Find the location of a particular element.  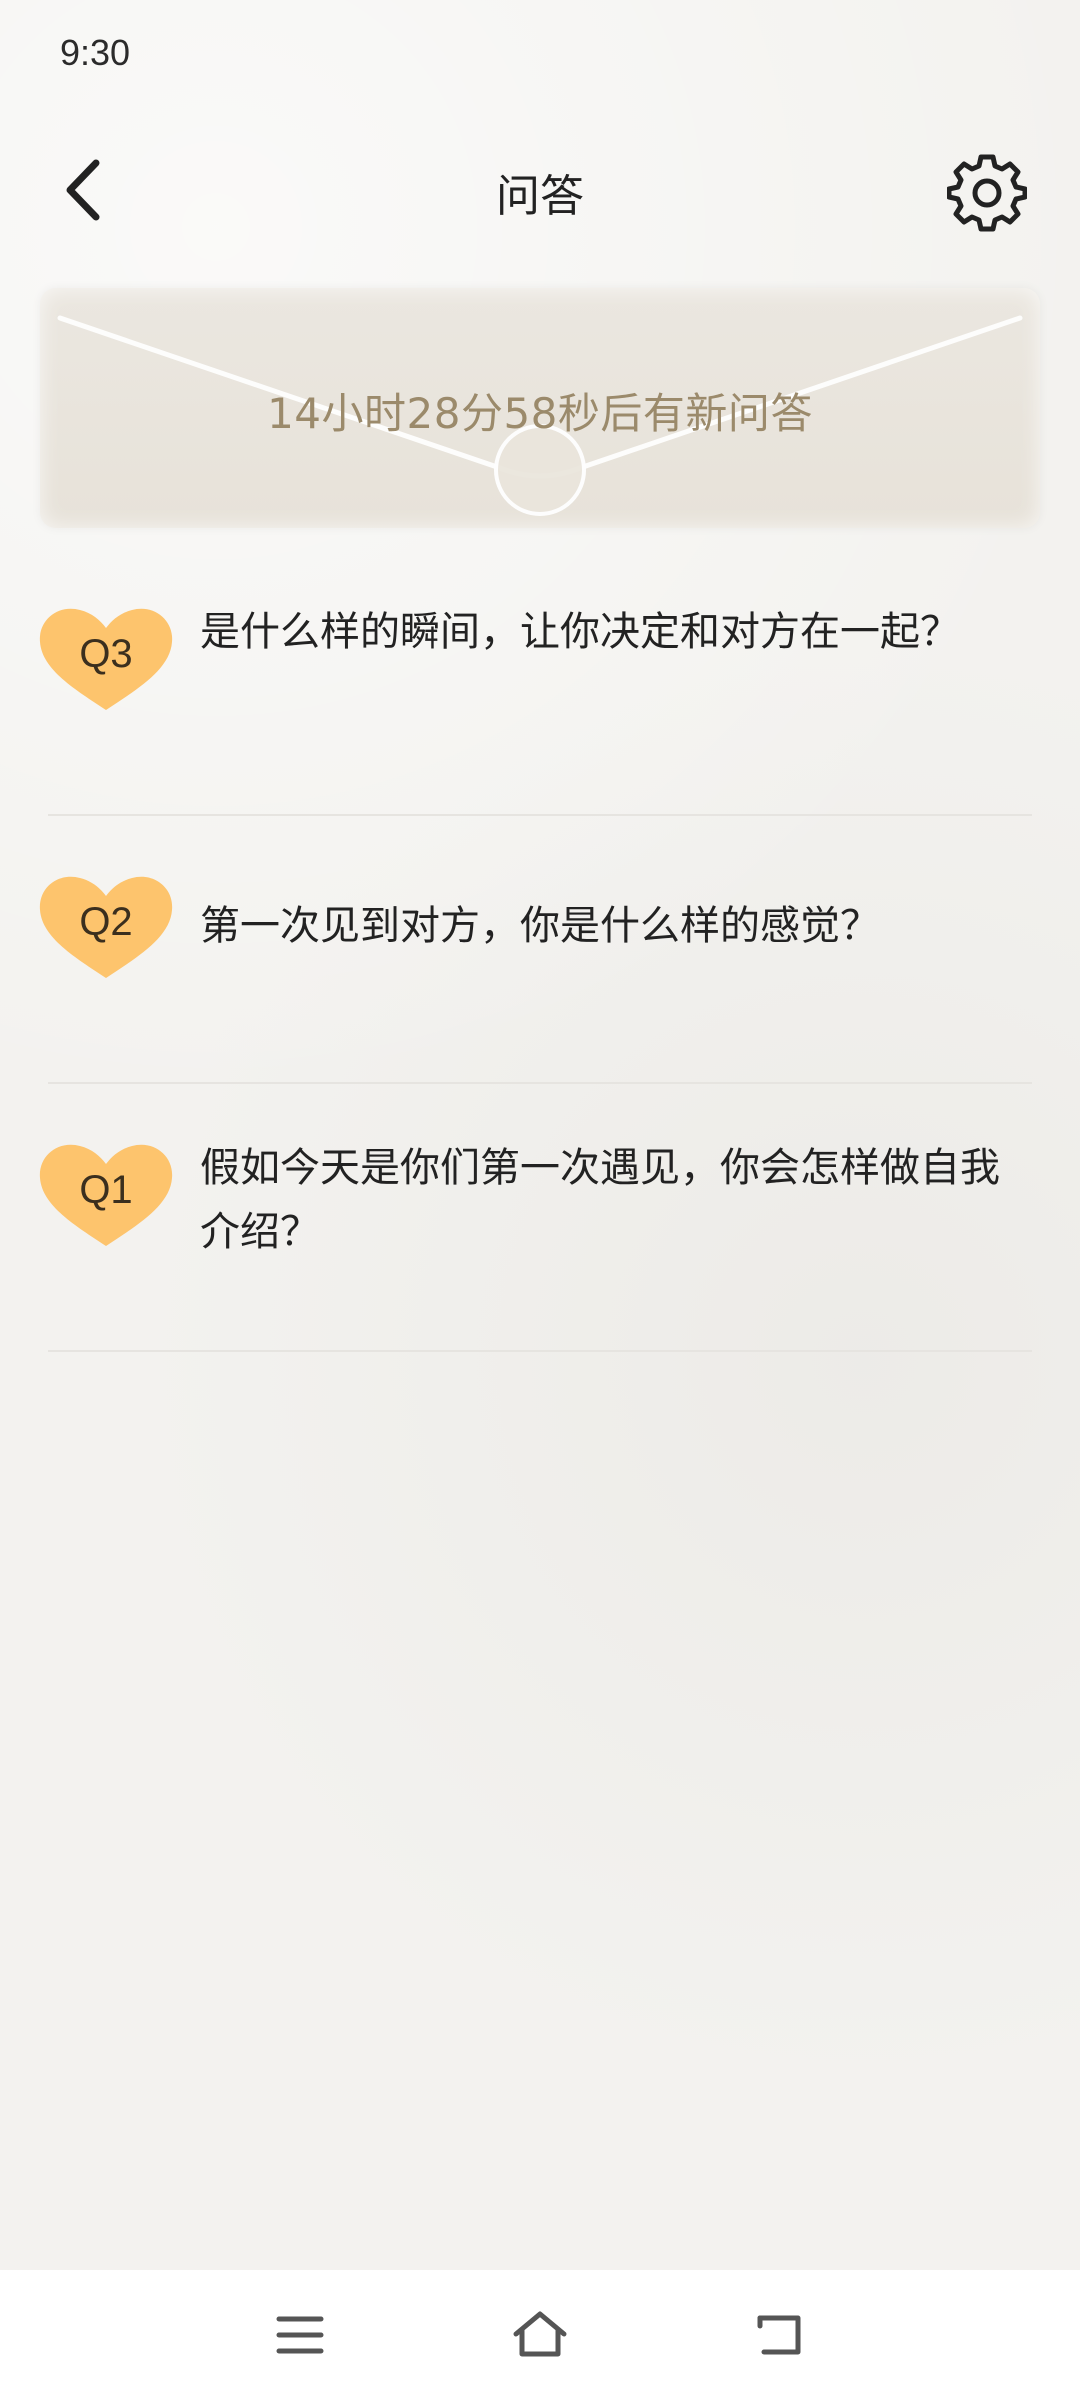

gear-icon is located at coordinates (987, 193).